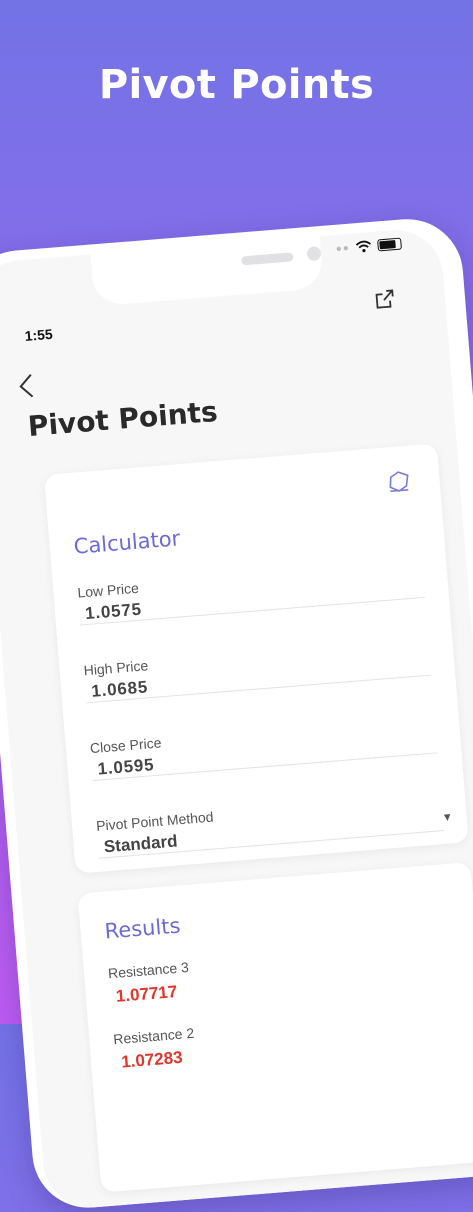 Image resolution: width=473 pixels, height=1212 pixels. What do you see at coordinates (148, 970) in the screenshot?
I see `resistance-3-label: Resistance 3` at bounding box center [148, 970].